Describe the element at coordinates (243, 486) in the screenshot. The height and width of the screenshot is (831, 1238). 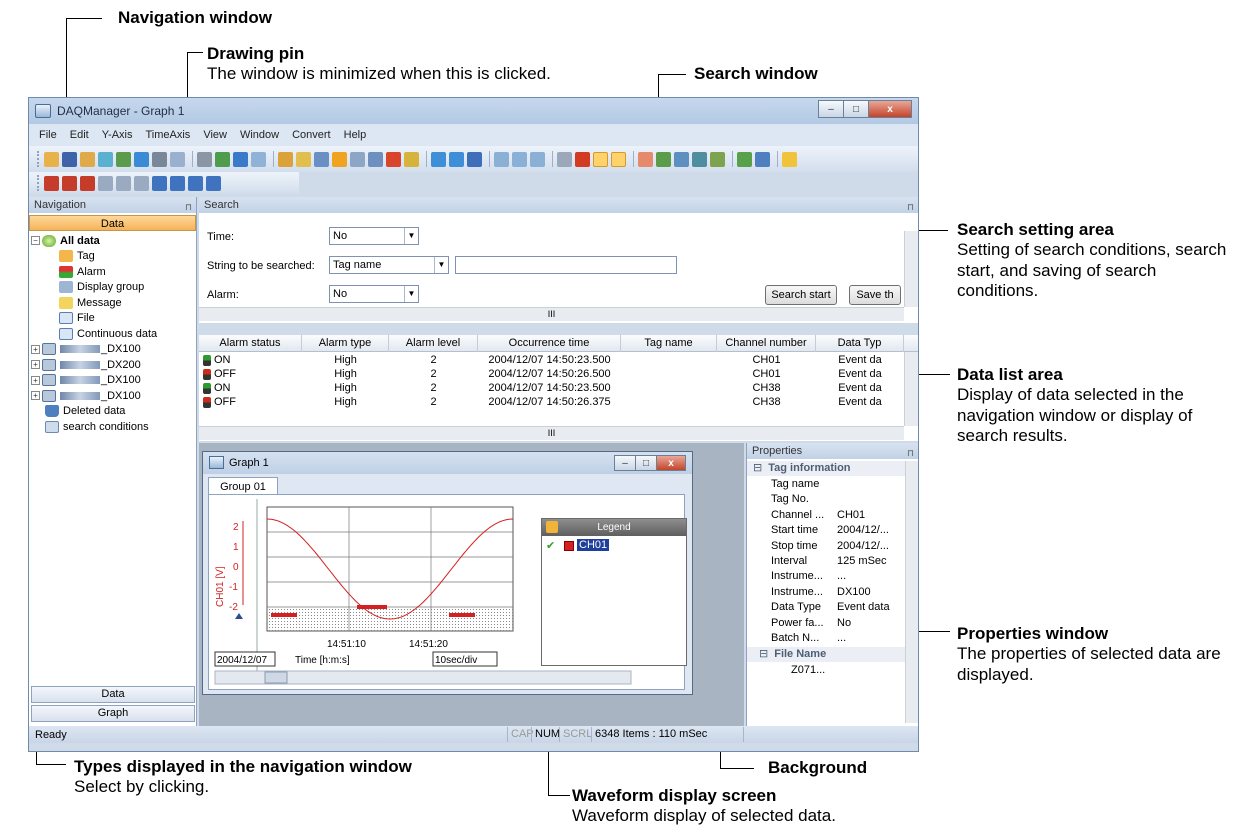
I see `group-tab: Group 01` at that location.